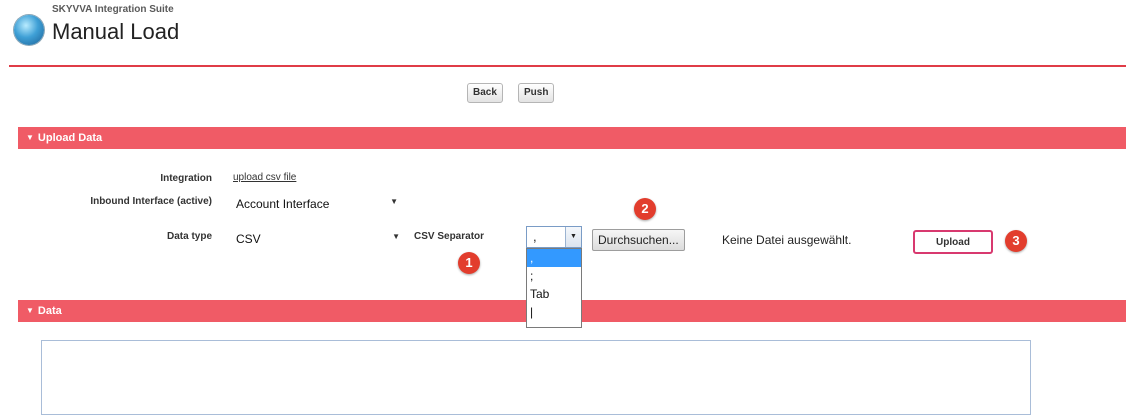 The height and width of the screenshot is (415, 1126). I want to click on dropdown-option: |, so click(554, 312).